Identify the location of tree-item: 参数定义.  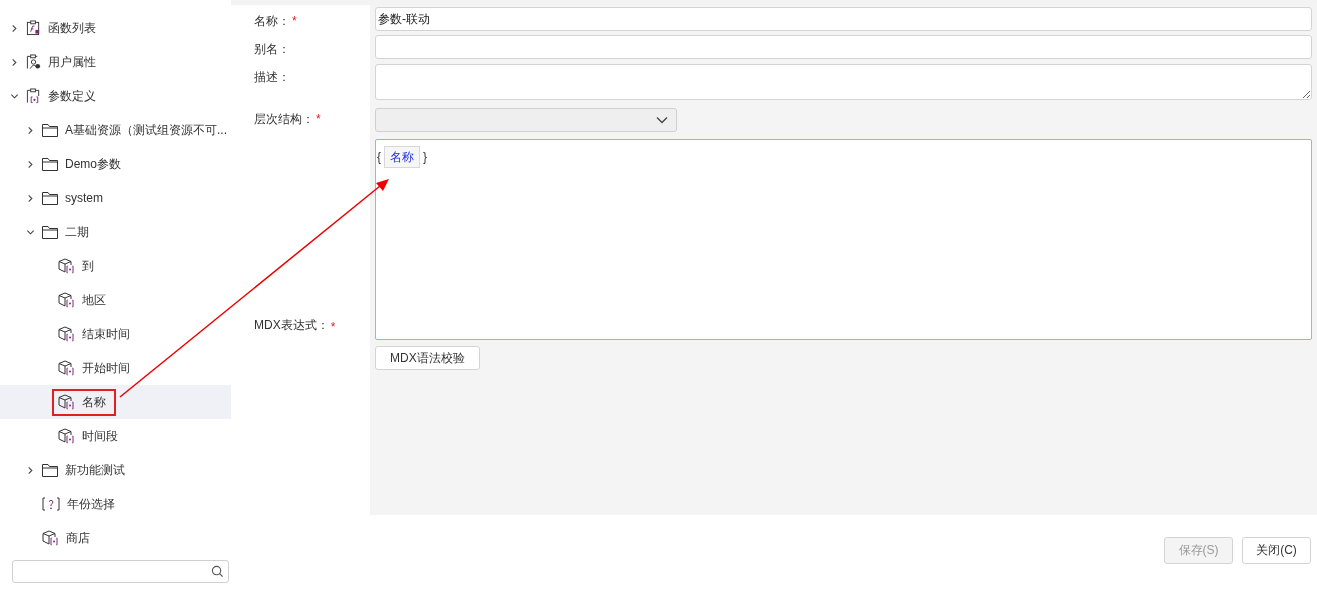
(115, 96).